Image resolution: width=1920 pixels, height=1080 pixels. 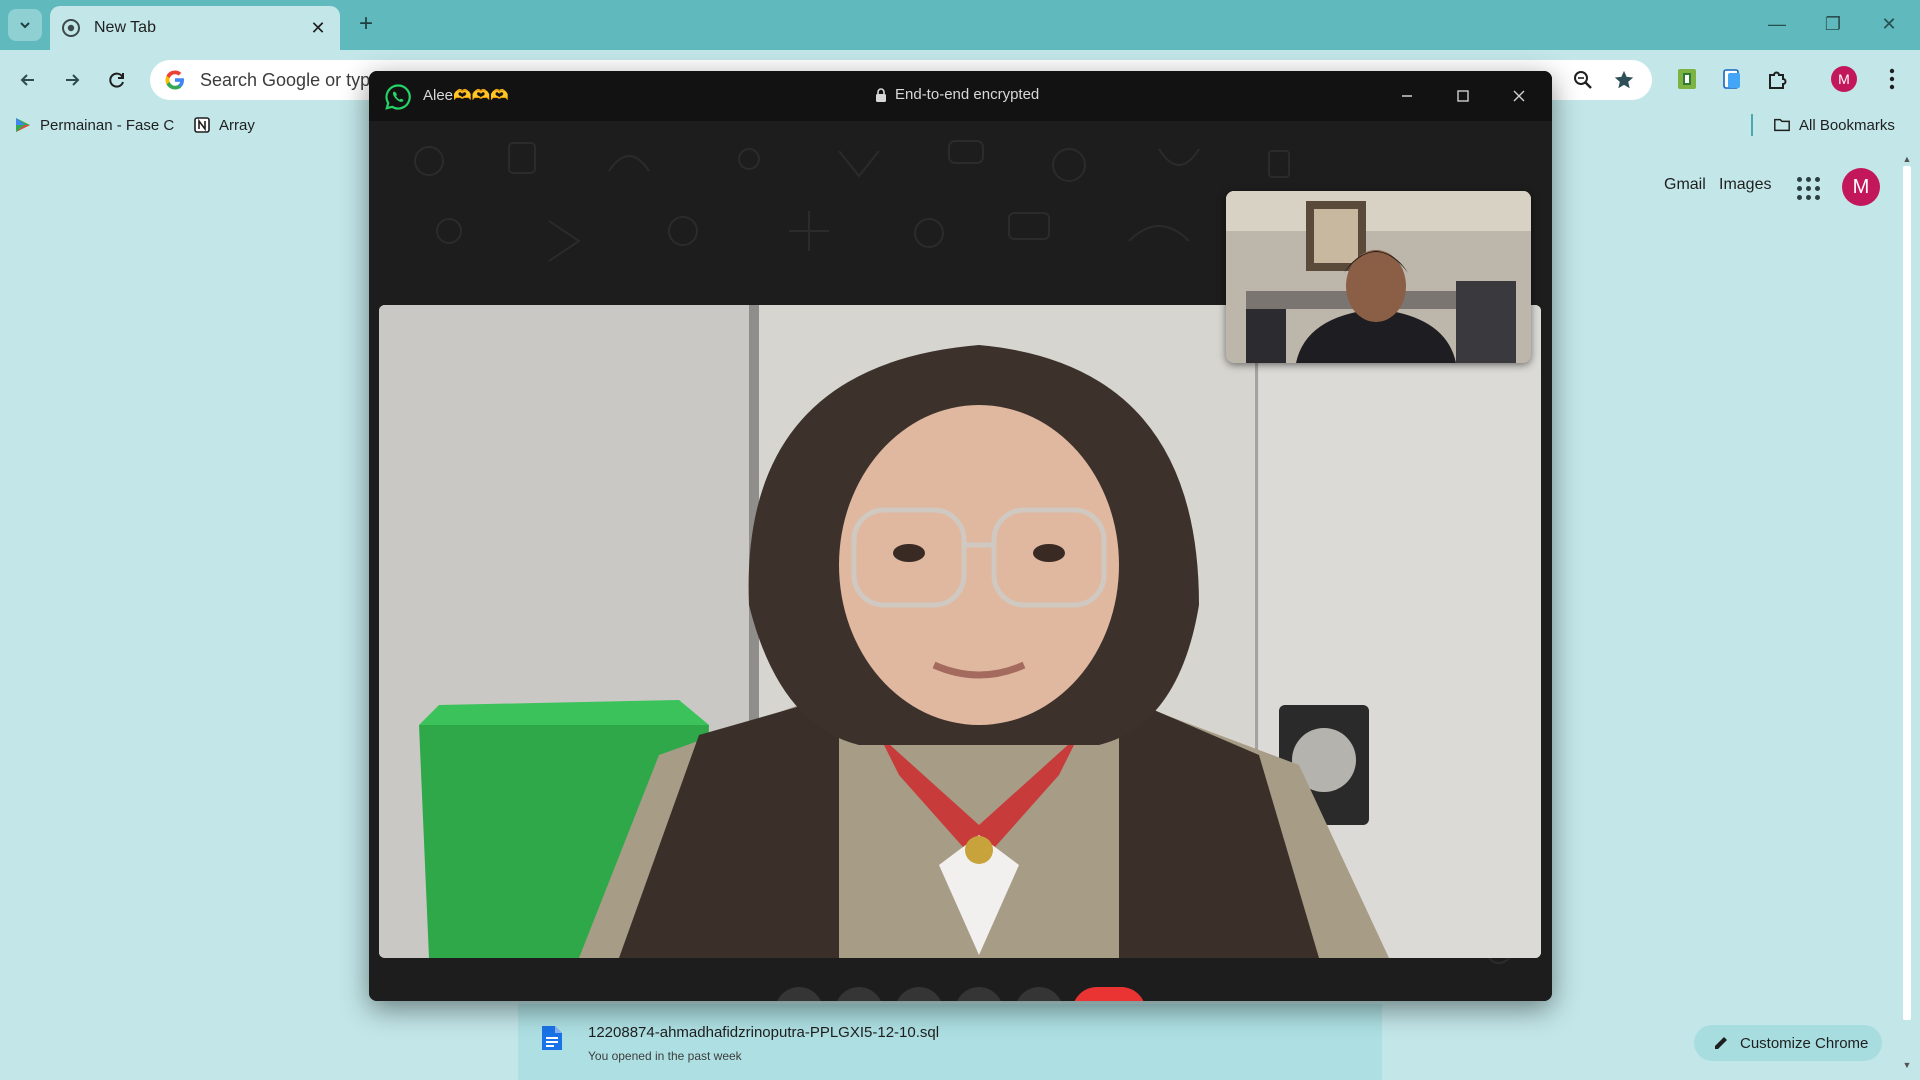 What do you see at coordinates (23, 125) in the screenshot?
I see `play-games-icon` at bounding box center [23, 125].